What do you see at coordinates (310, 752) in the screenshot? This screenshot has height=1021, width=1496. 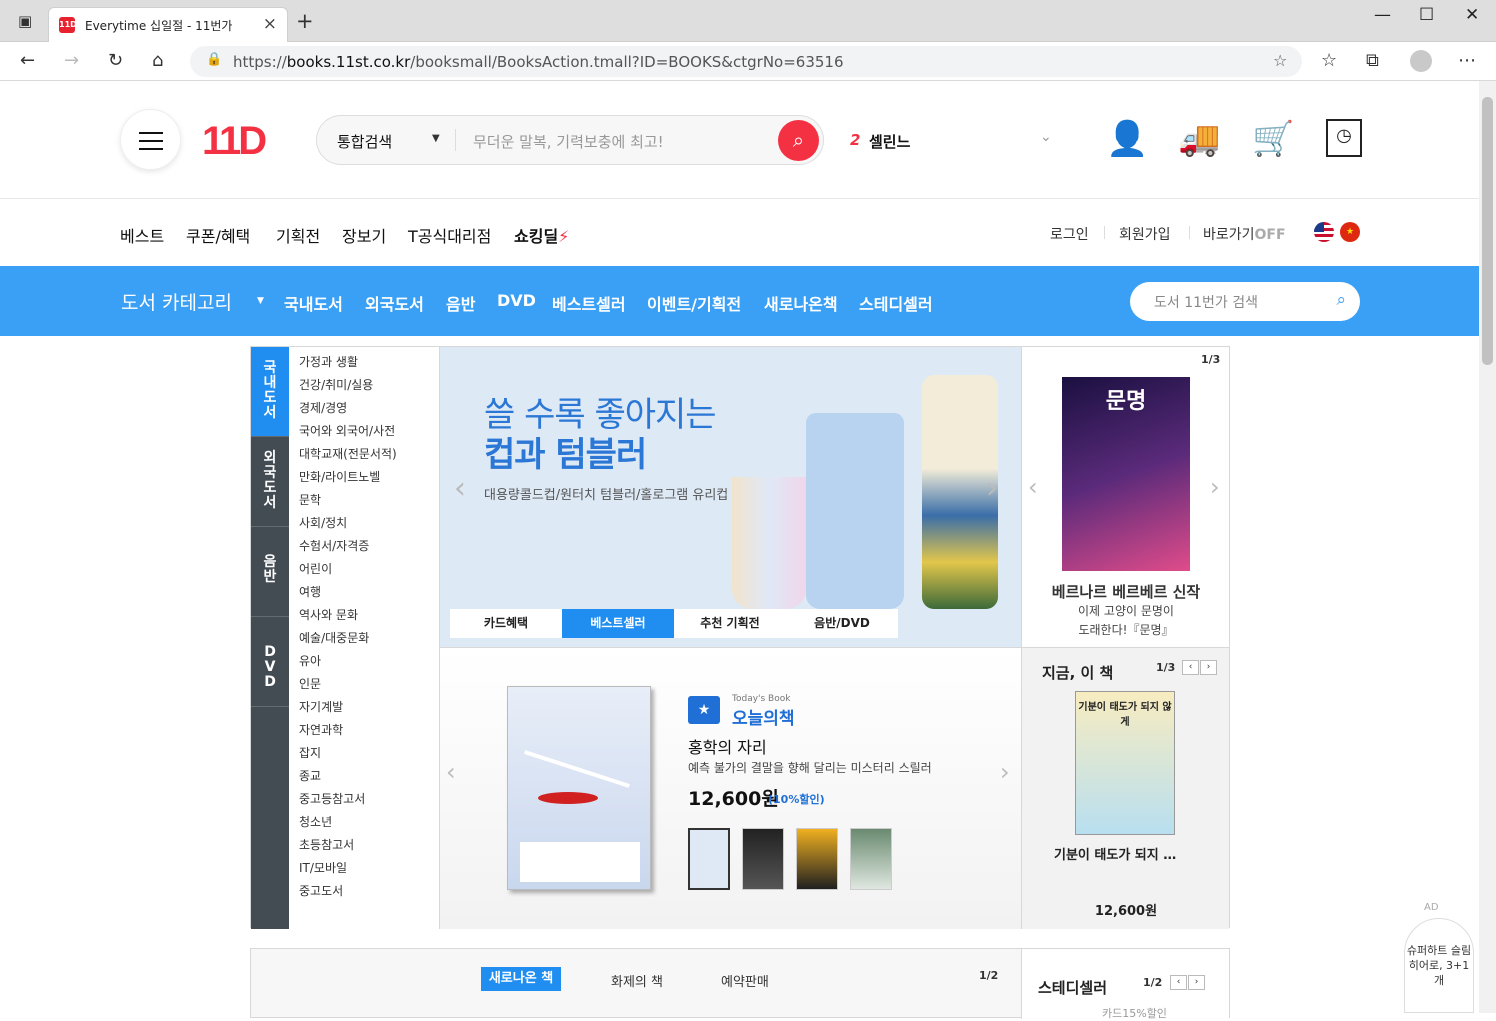 I see `category-item: 잡지` at bounding box center [310, 752].